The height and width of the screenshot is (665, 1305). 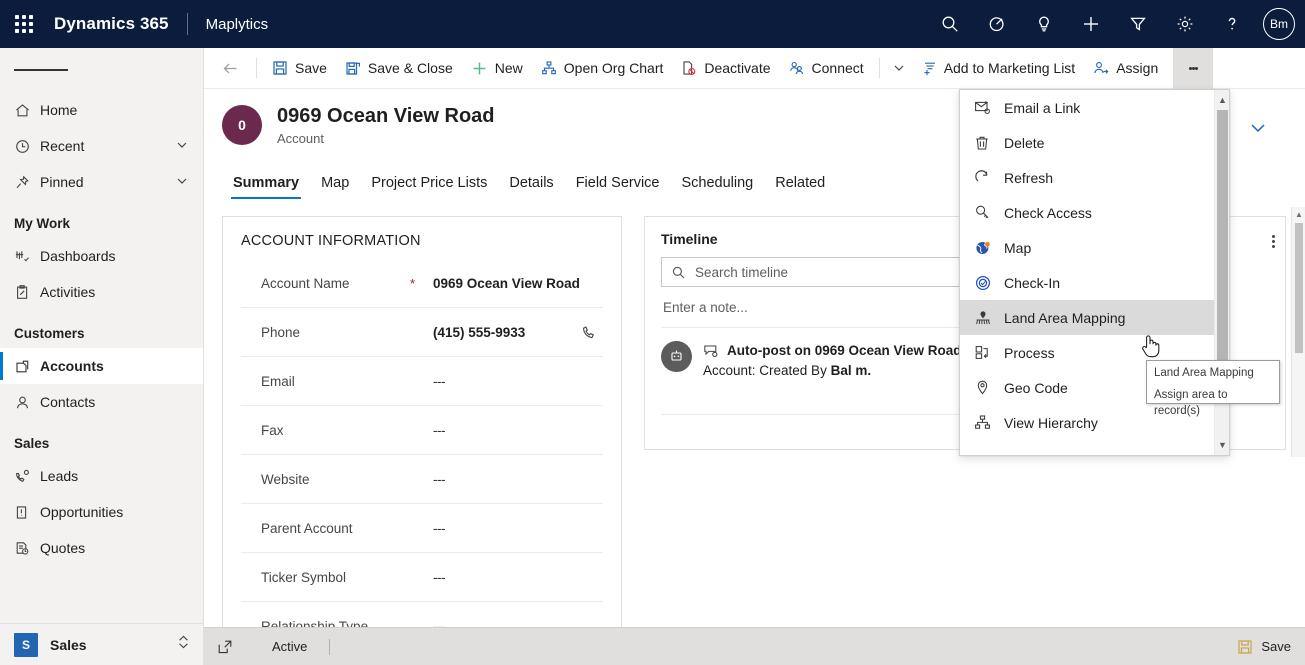 I want to click on view-hierarchy-icon, so click(x=989, y=422).